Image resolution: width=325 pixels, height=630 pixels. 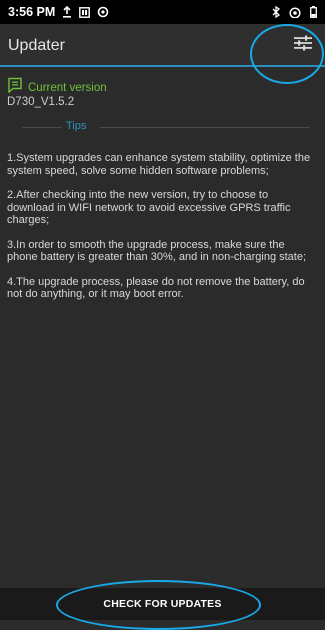 What do you see at coordinates (36, 45) in the screenshot?
I see `page-title: Updater` at bounding box center [36, 45].